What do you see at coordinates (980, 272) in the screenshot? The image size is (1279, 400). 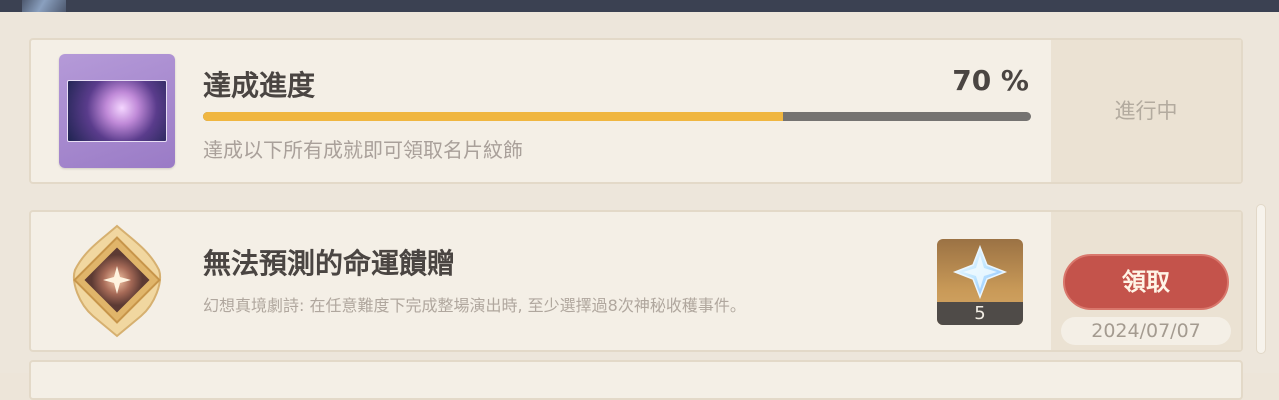 I see `primogem-icon` at bounding box center [980, 272].